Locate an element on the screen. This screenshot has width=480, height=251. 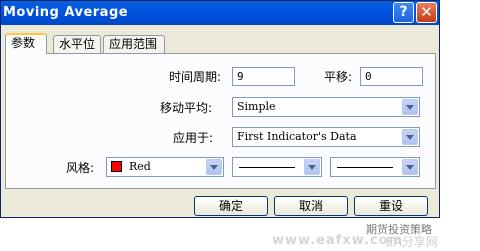
style-label: 风格: is located at coordinates (80, 168).